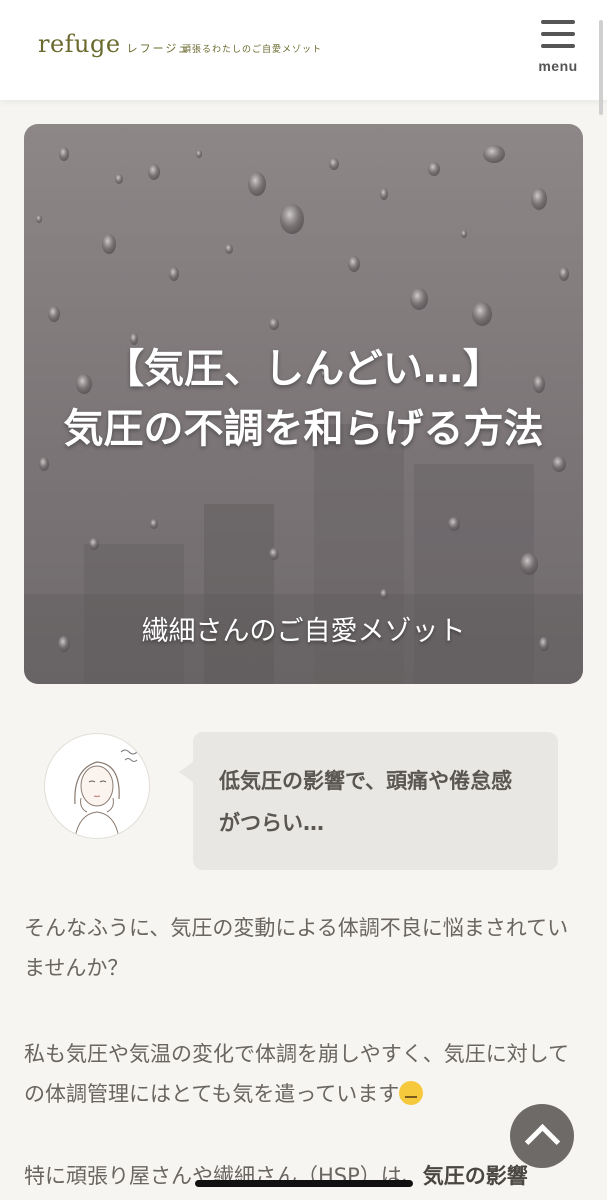  Describe the element at coordinates (106, 793) in the screenshot. I see `worried-woman-illustration` at that location.